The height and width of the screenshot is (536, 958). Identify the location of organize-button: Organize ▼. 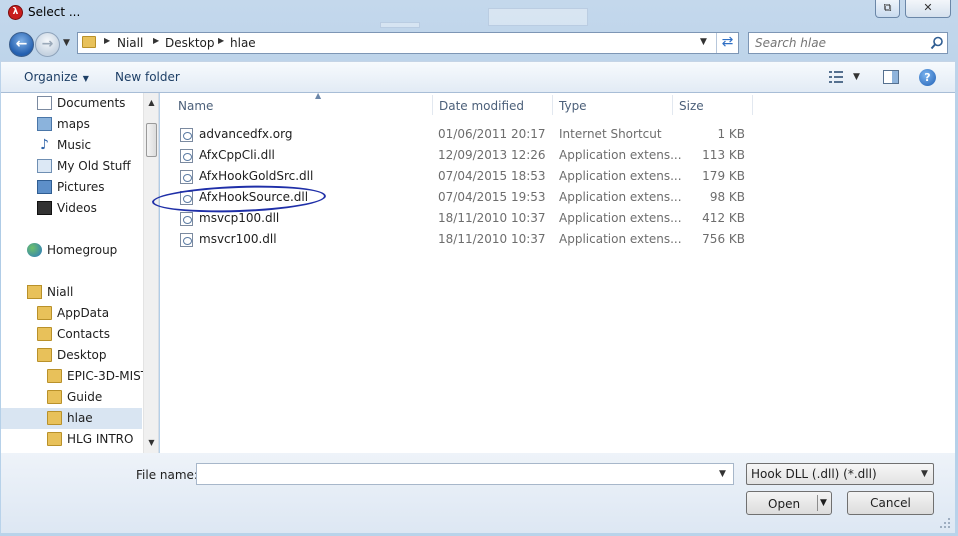
(56, 77).